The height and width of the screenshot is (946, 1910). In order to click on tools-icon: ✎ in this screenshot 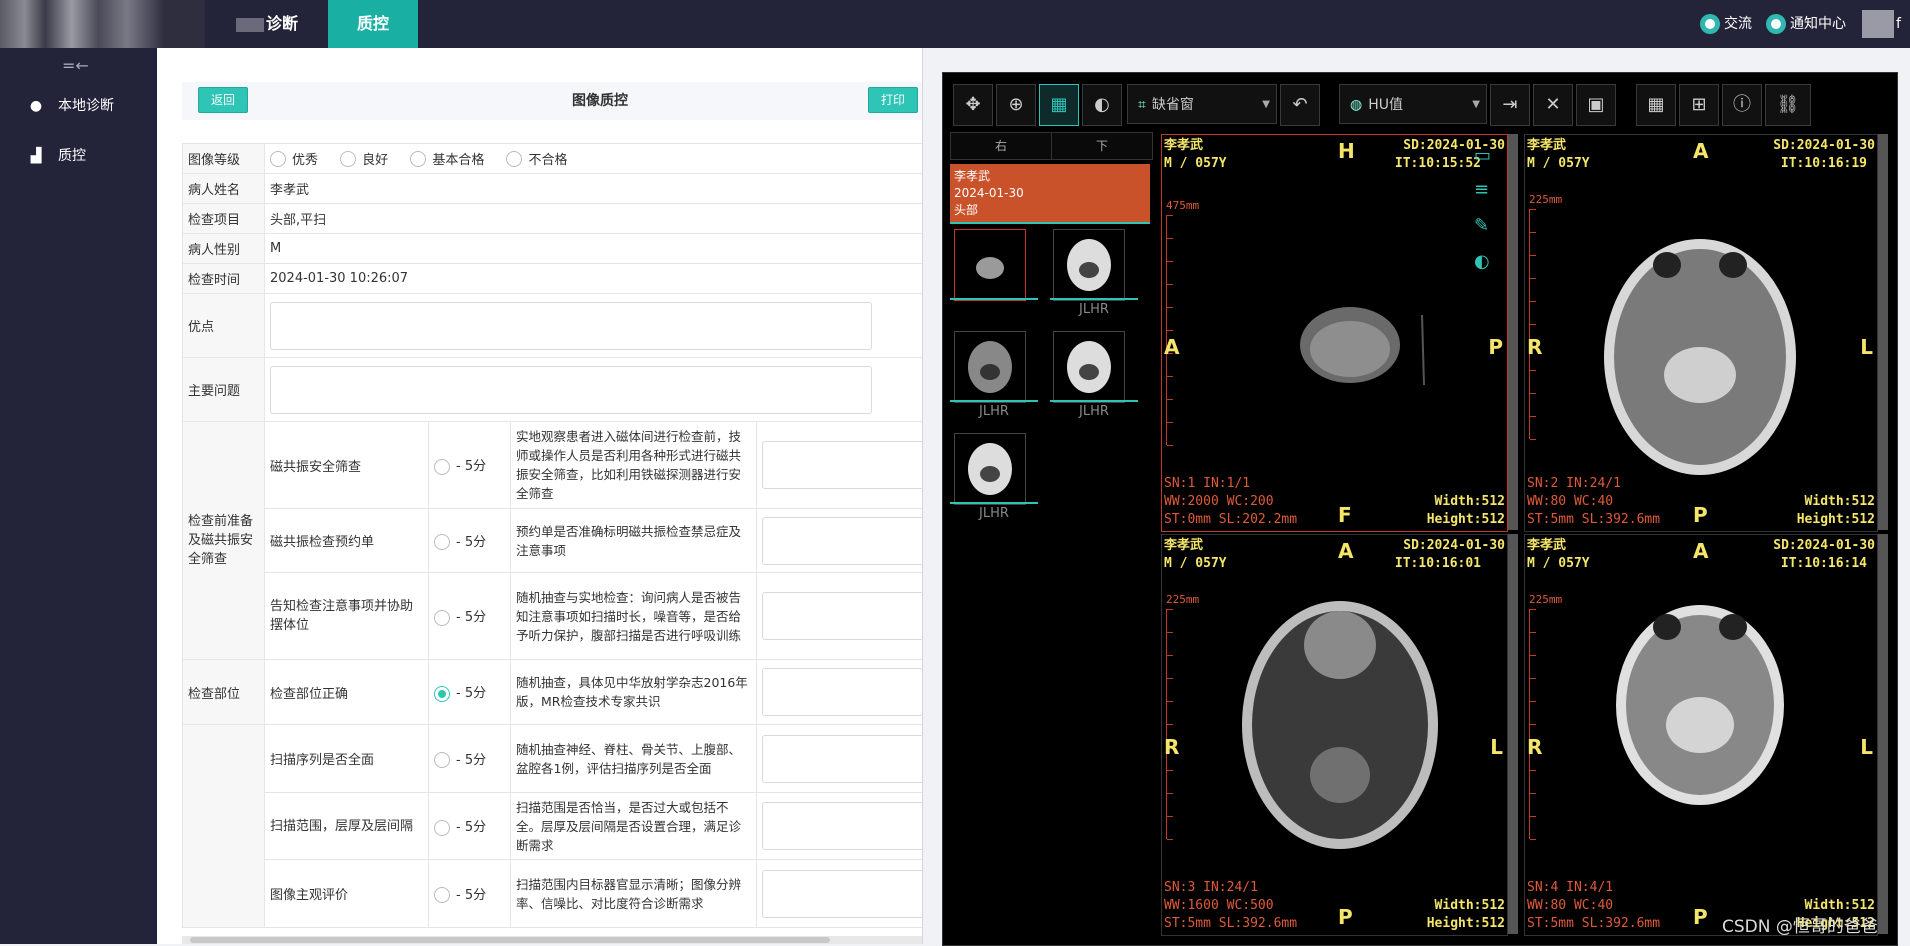, I will do `click(1481, 225)`.